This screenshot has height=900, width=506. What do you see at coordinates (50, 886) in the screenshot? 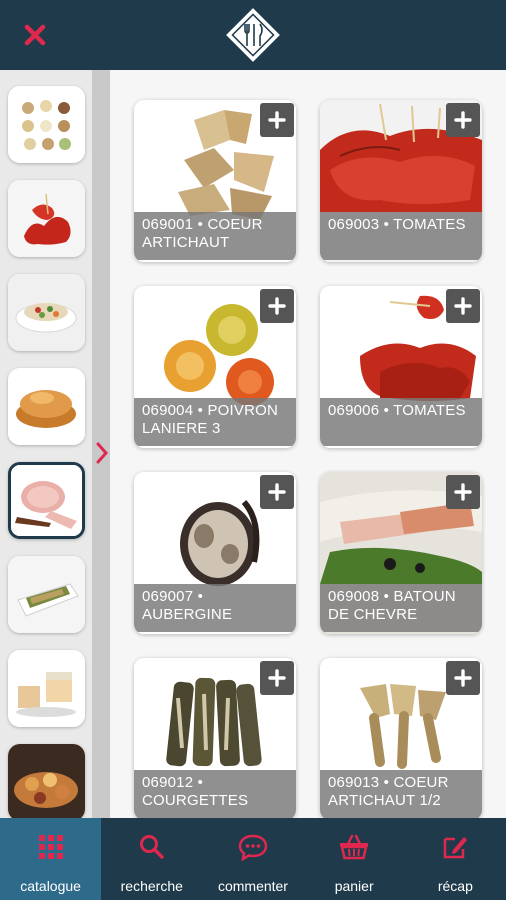
I see `nav-label: catalogue` at bounding box center [50, 886].